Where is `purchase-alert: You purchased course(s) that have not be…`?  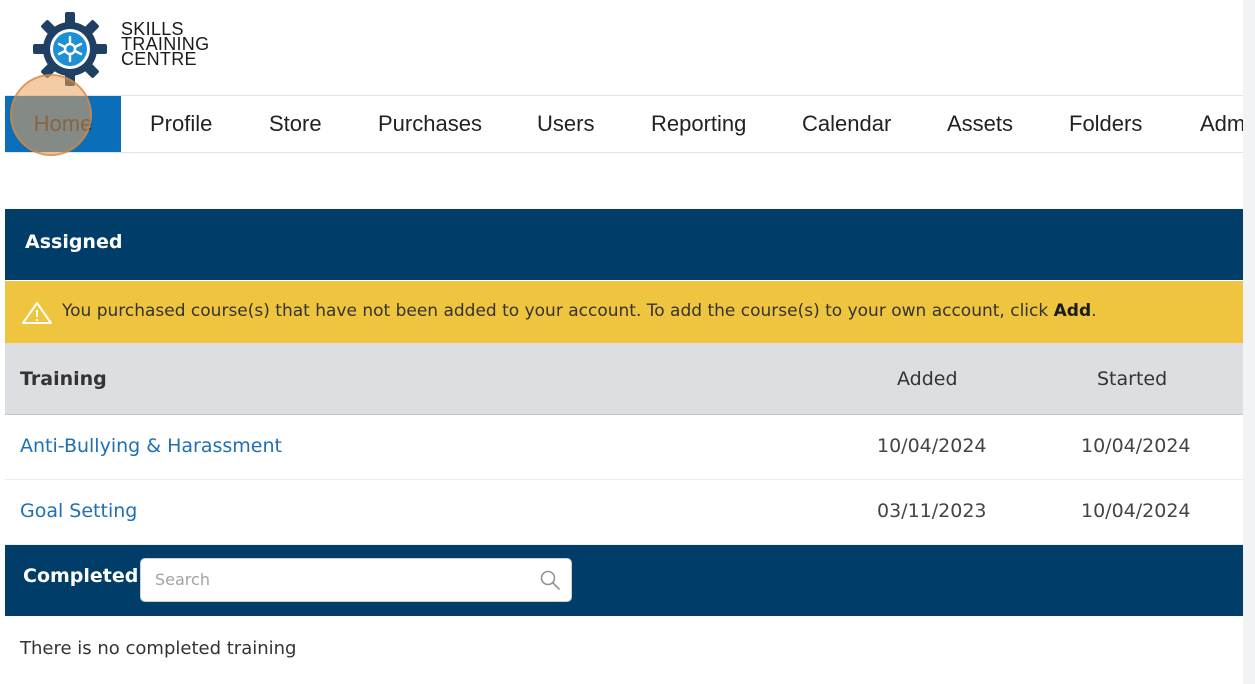
purchase-alert: You purchased course(s) that have not be… is located at coordinates (624, 312).